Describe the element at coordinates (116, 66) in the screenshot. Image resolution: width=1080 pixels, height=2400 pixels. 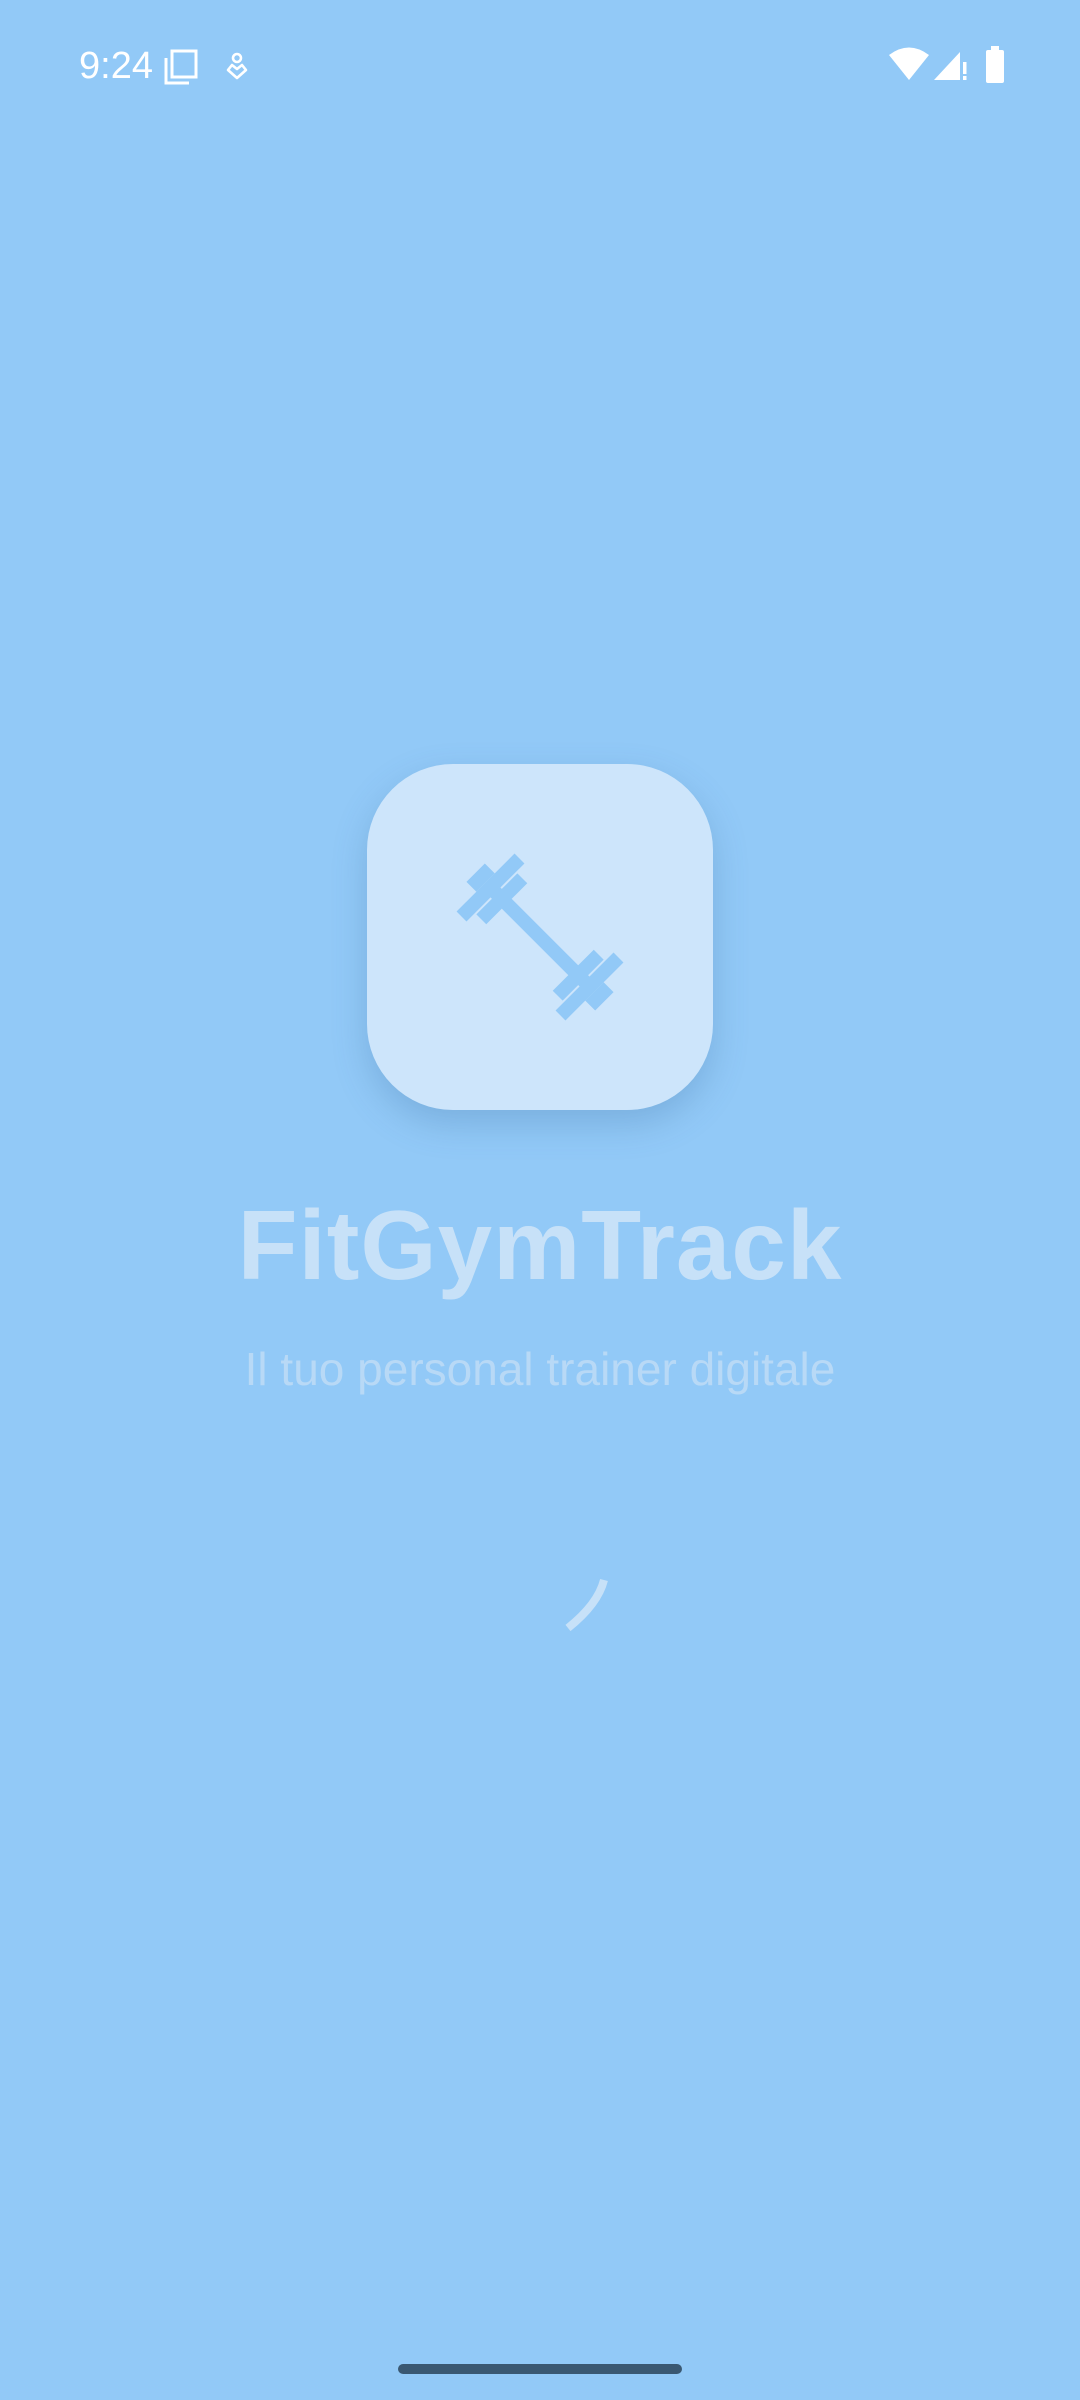
I see `status-time: 9:24` at that location.